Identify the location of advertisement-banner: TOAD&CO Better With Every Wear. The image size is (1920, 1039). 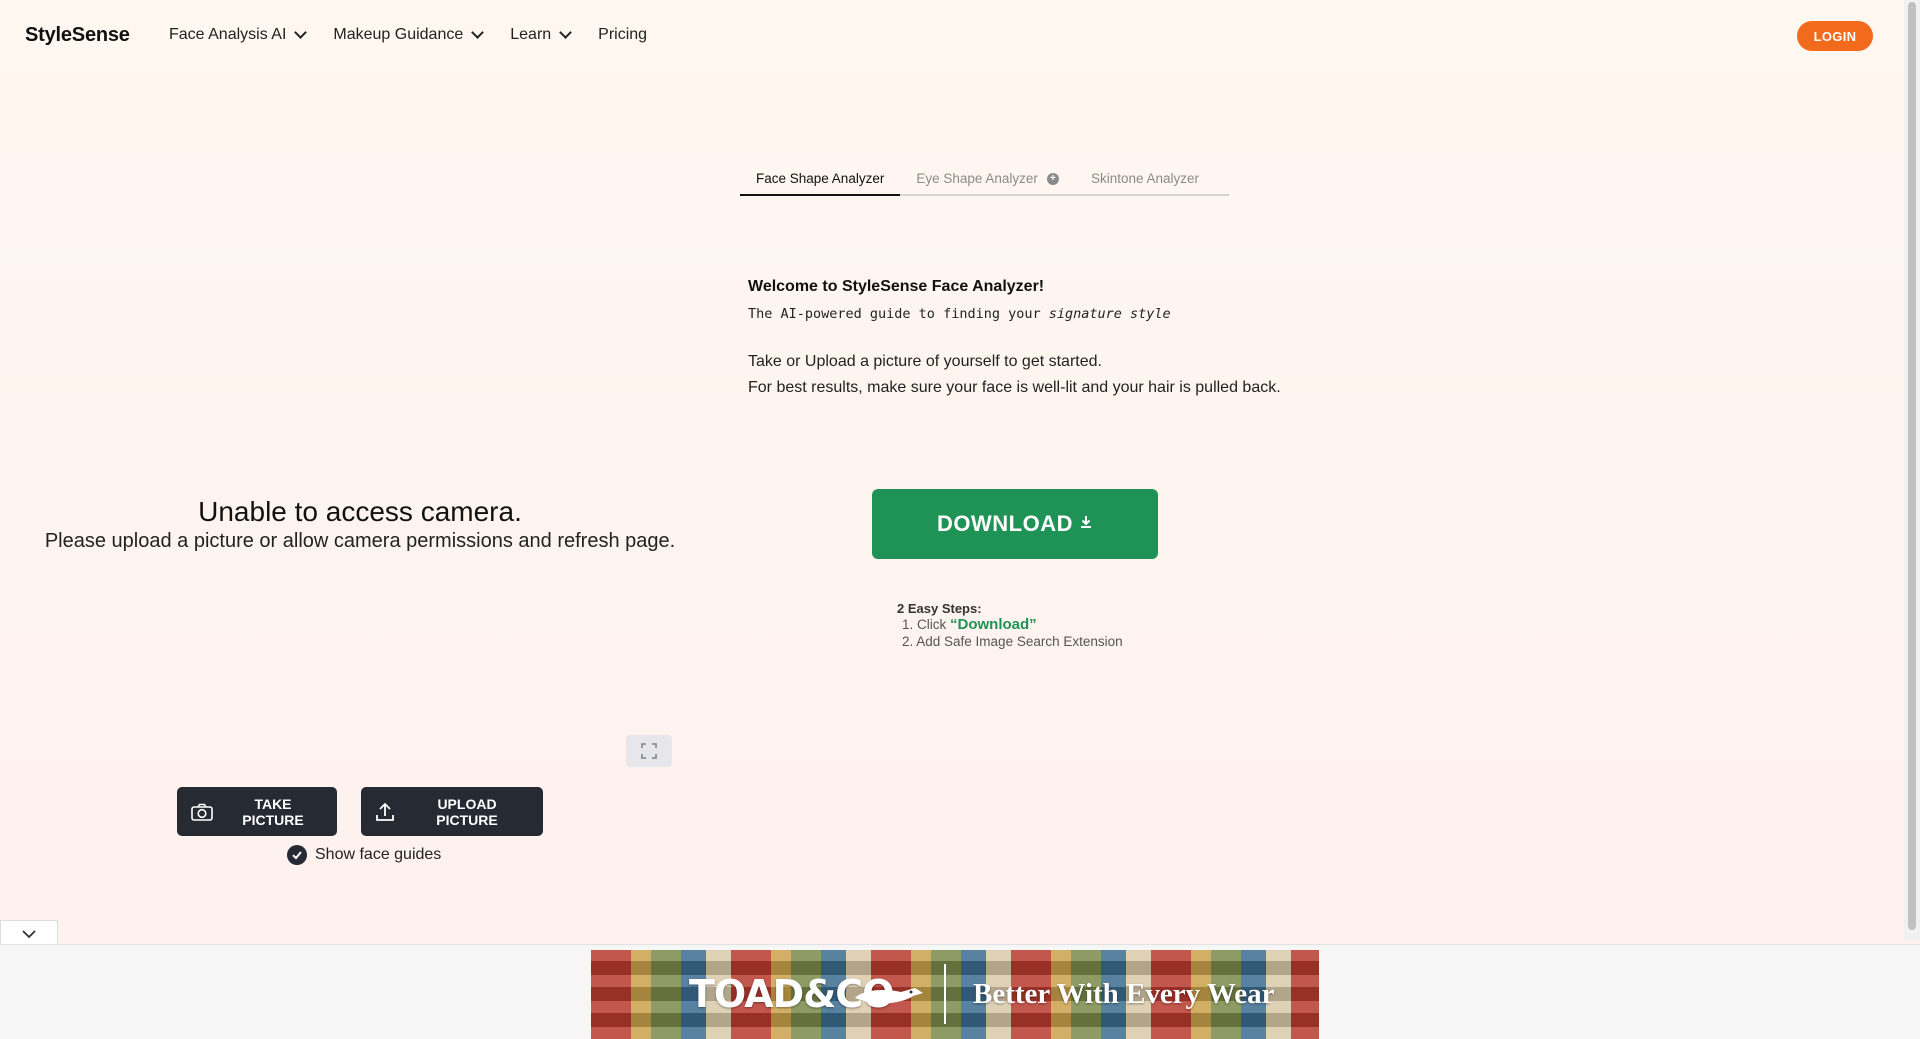
(955, 994).